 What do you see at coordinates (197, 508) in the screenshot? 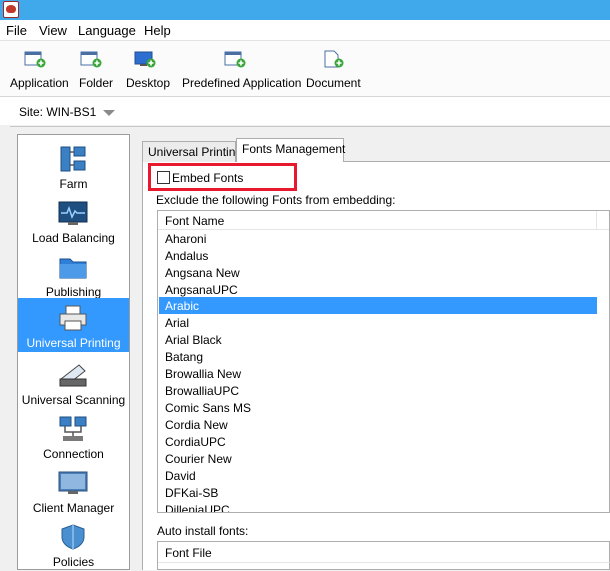
I see `font-name: DilleniaUPC` at bounding box center [197, 508].